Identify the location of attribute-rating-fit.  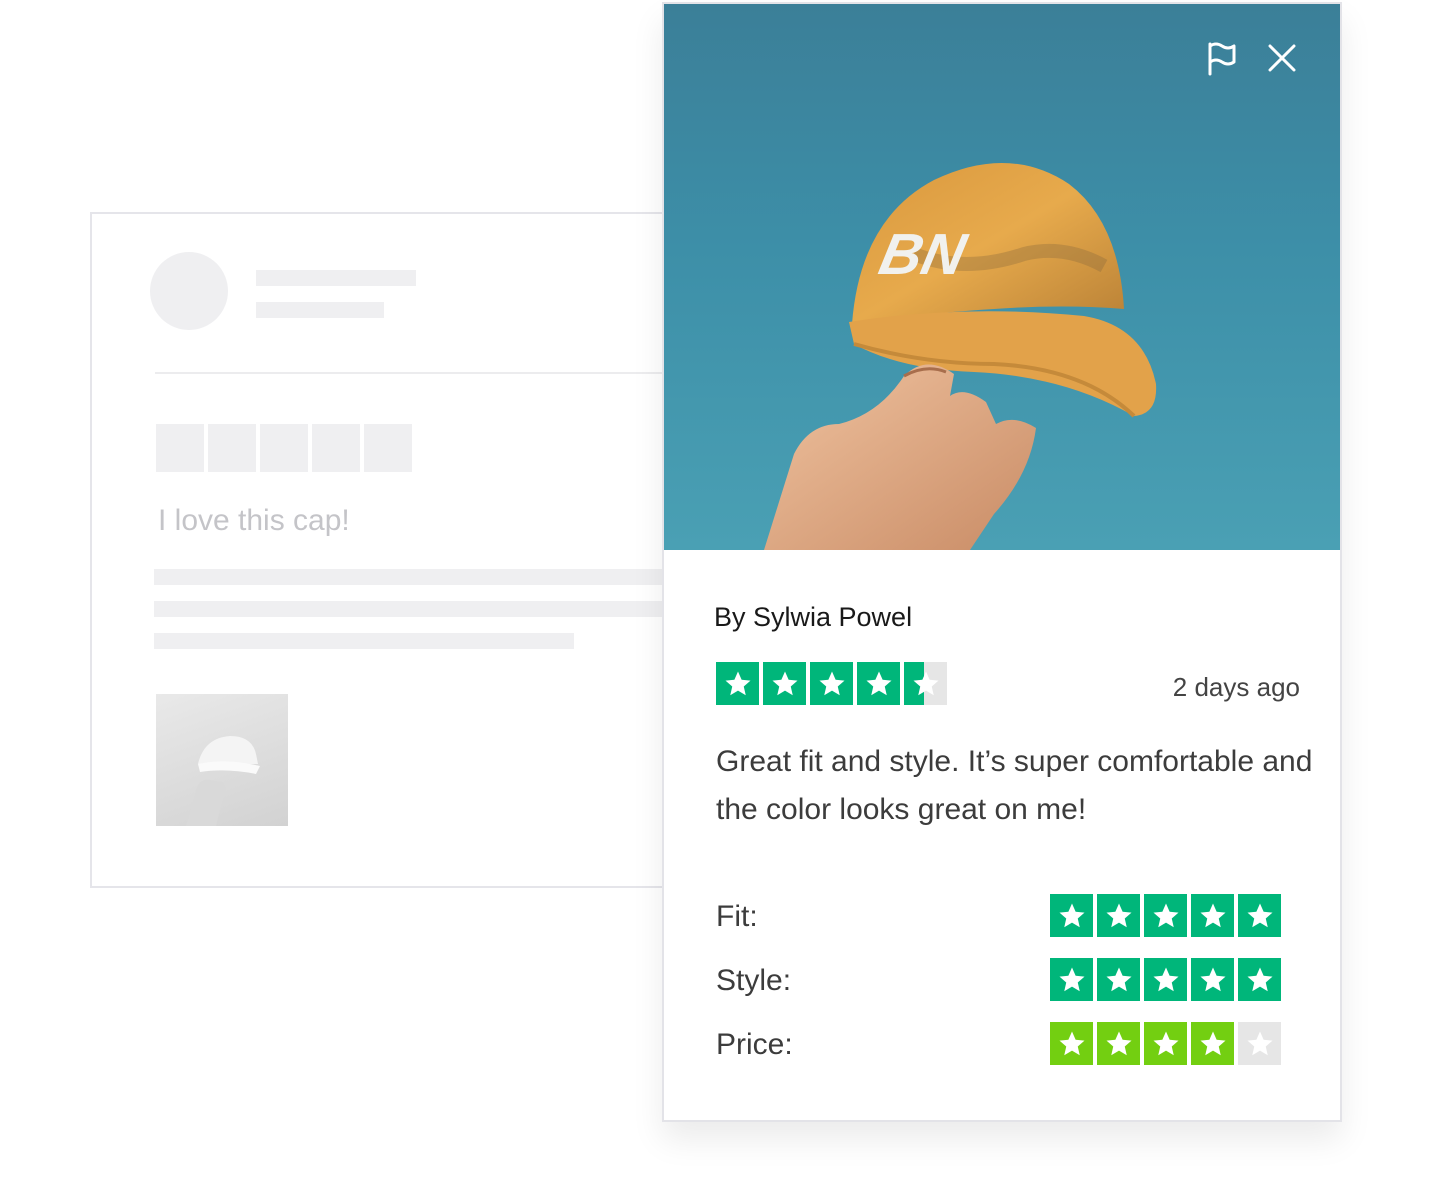
(1165, 915).